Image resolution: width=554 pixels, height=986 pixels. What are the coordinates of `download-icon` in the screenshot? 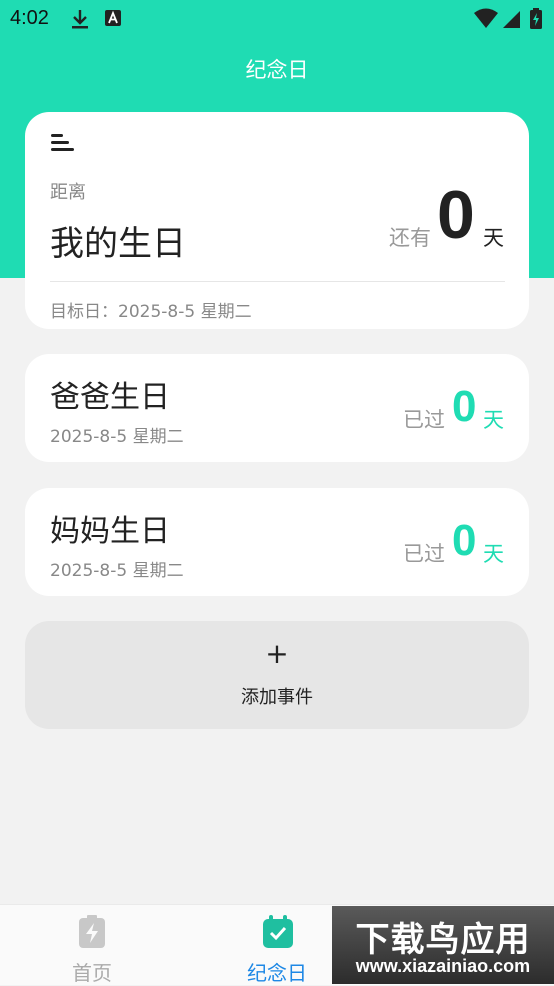 It's located at (80, 21).